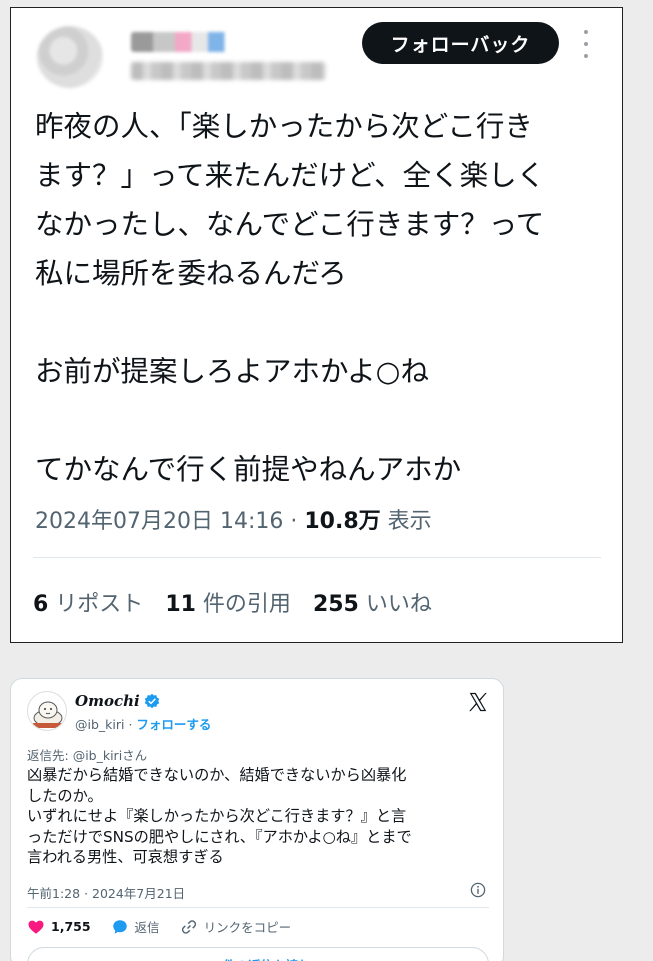 Image resolution: width=653 pixels, height=961 pixels. Describe the element at coordinates (232, 371) in the screenshot. I see `tweet-line: お前が提案しろよアホかよ○ね` at that location.